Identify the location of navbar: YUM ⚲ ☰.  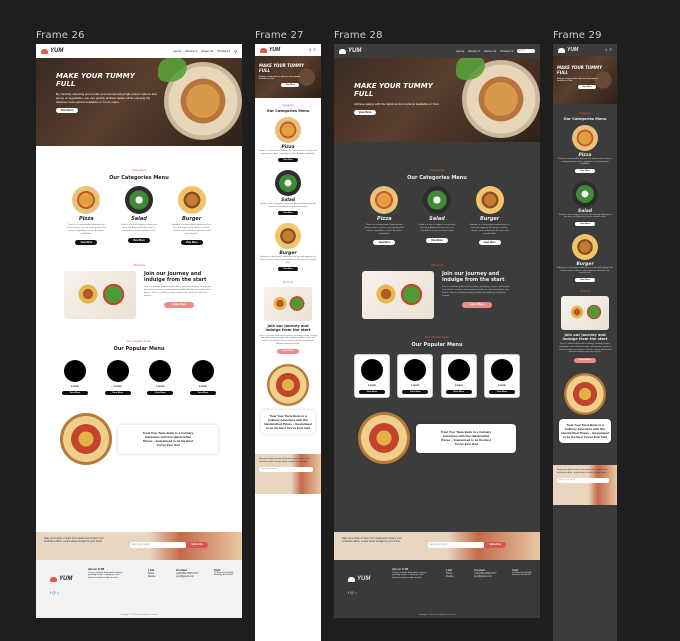
(585, 50).